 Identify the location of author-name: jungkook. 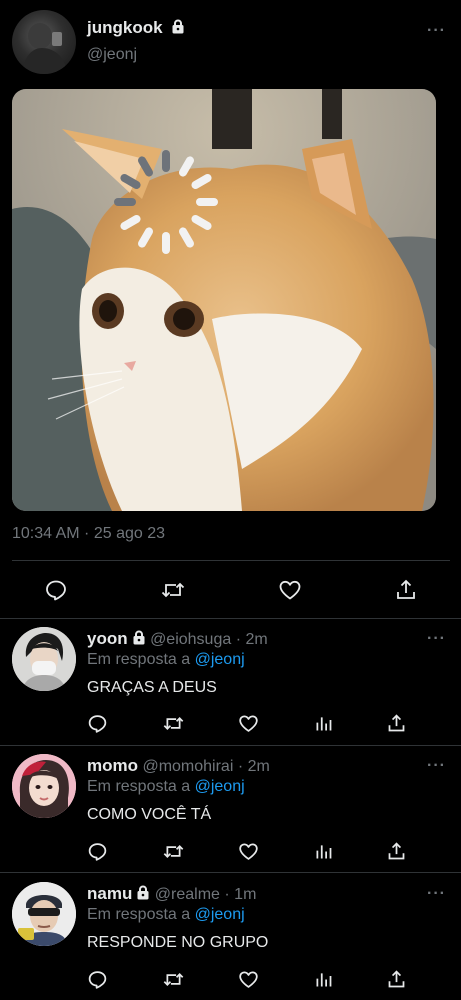
(125, 27).